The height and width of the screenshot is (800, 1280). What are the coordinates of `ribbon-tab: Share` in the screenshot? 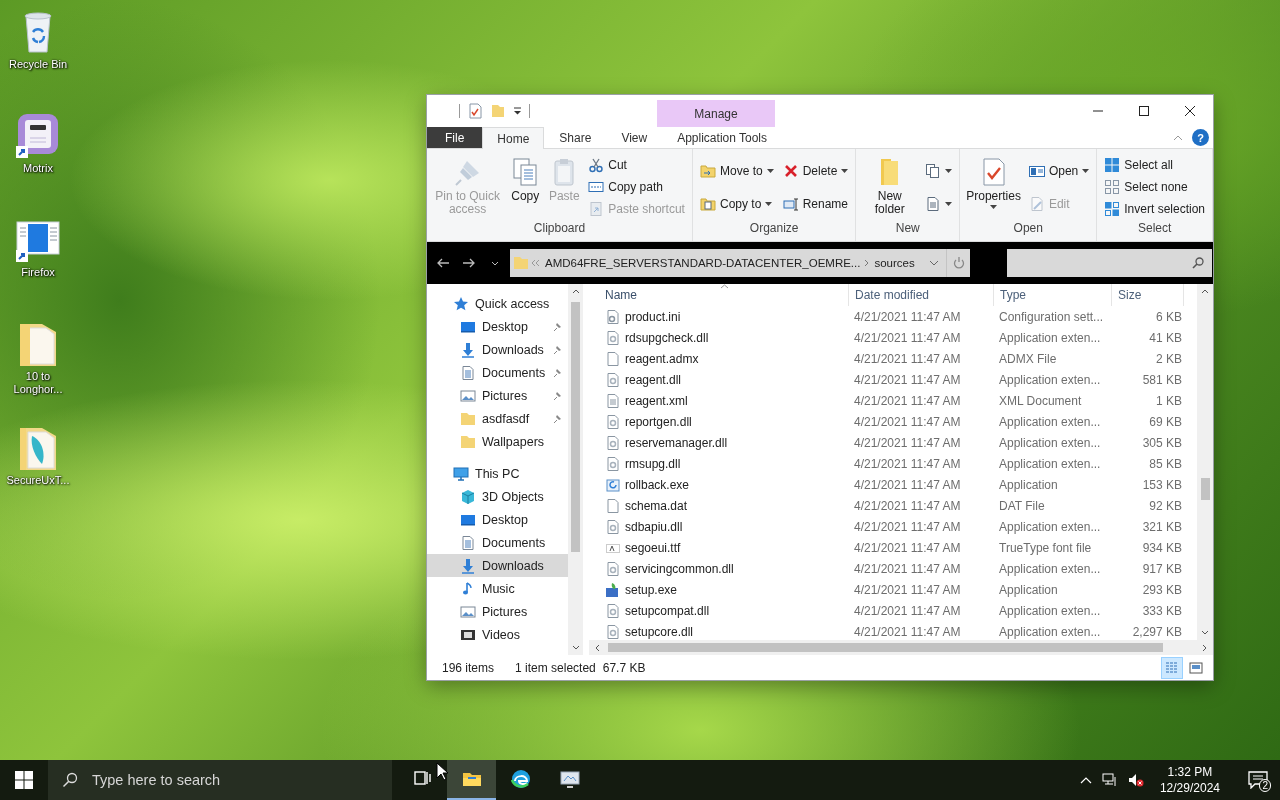 It's located at (575, 137).